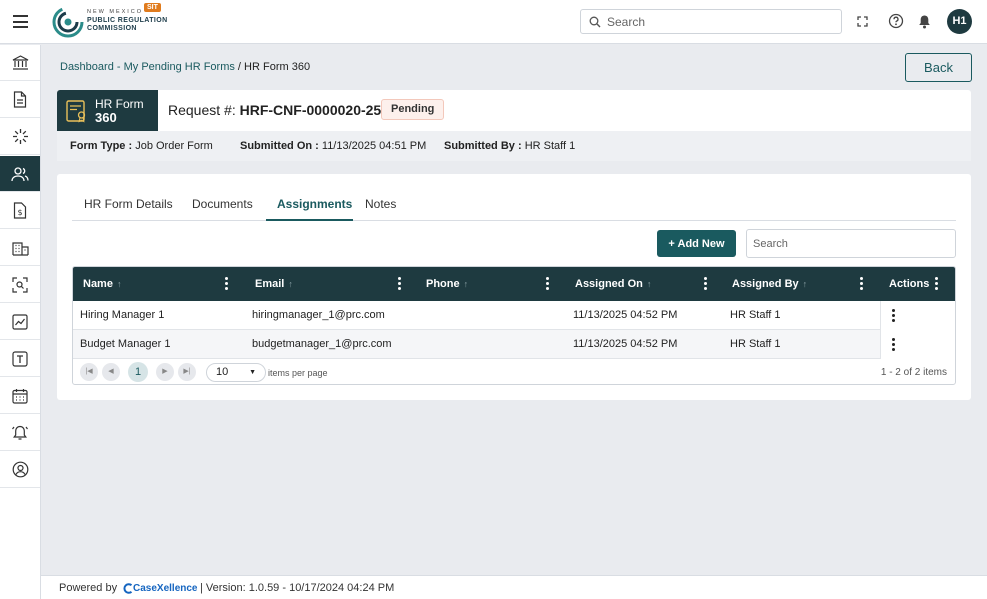  I want to click on previous-page-icon: ◀, so click(111, 372).